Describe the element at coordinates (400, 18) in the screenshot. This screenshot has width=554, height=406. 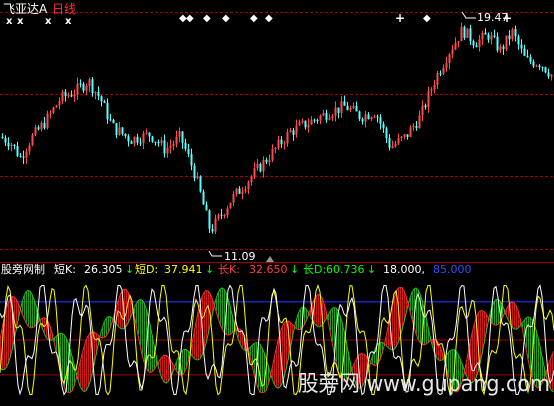
I see `signal-plus: +` at that location.